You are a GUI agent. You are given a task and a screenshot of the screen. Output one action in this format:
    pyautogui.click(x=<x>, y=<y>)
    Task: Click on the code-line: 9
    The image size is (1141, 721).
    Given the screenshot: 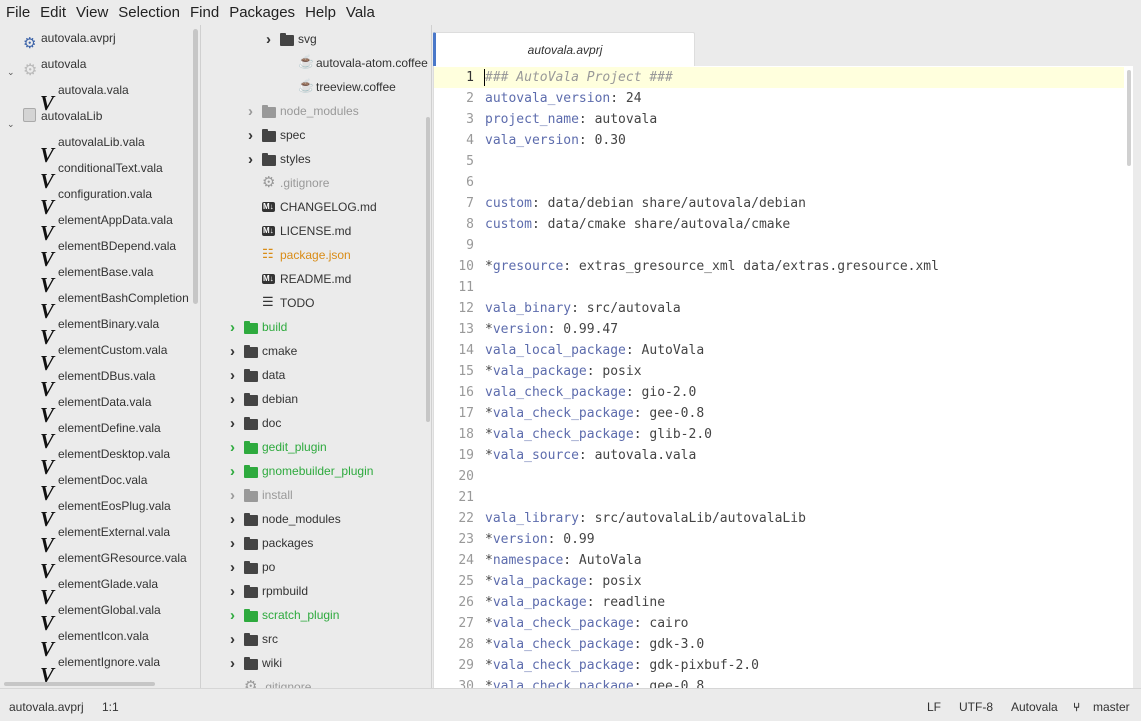 What is the action you would take?
    pyautogui.click(x=779, y=245)
    